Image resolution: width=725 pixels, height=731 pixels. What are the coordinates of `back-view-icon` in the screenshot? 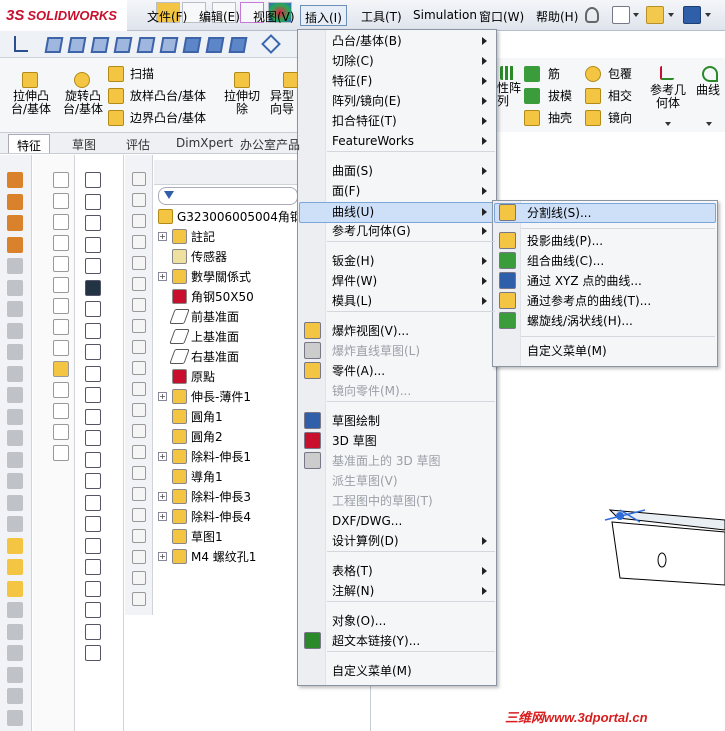 It's located at (77, 45).